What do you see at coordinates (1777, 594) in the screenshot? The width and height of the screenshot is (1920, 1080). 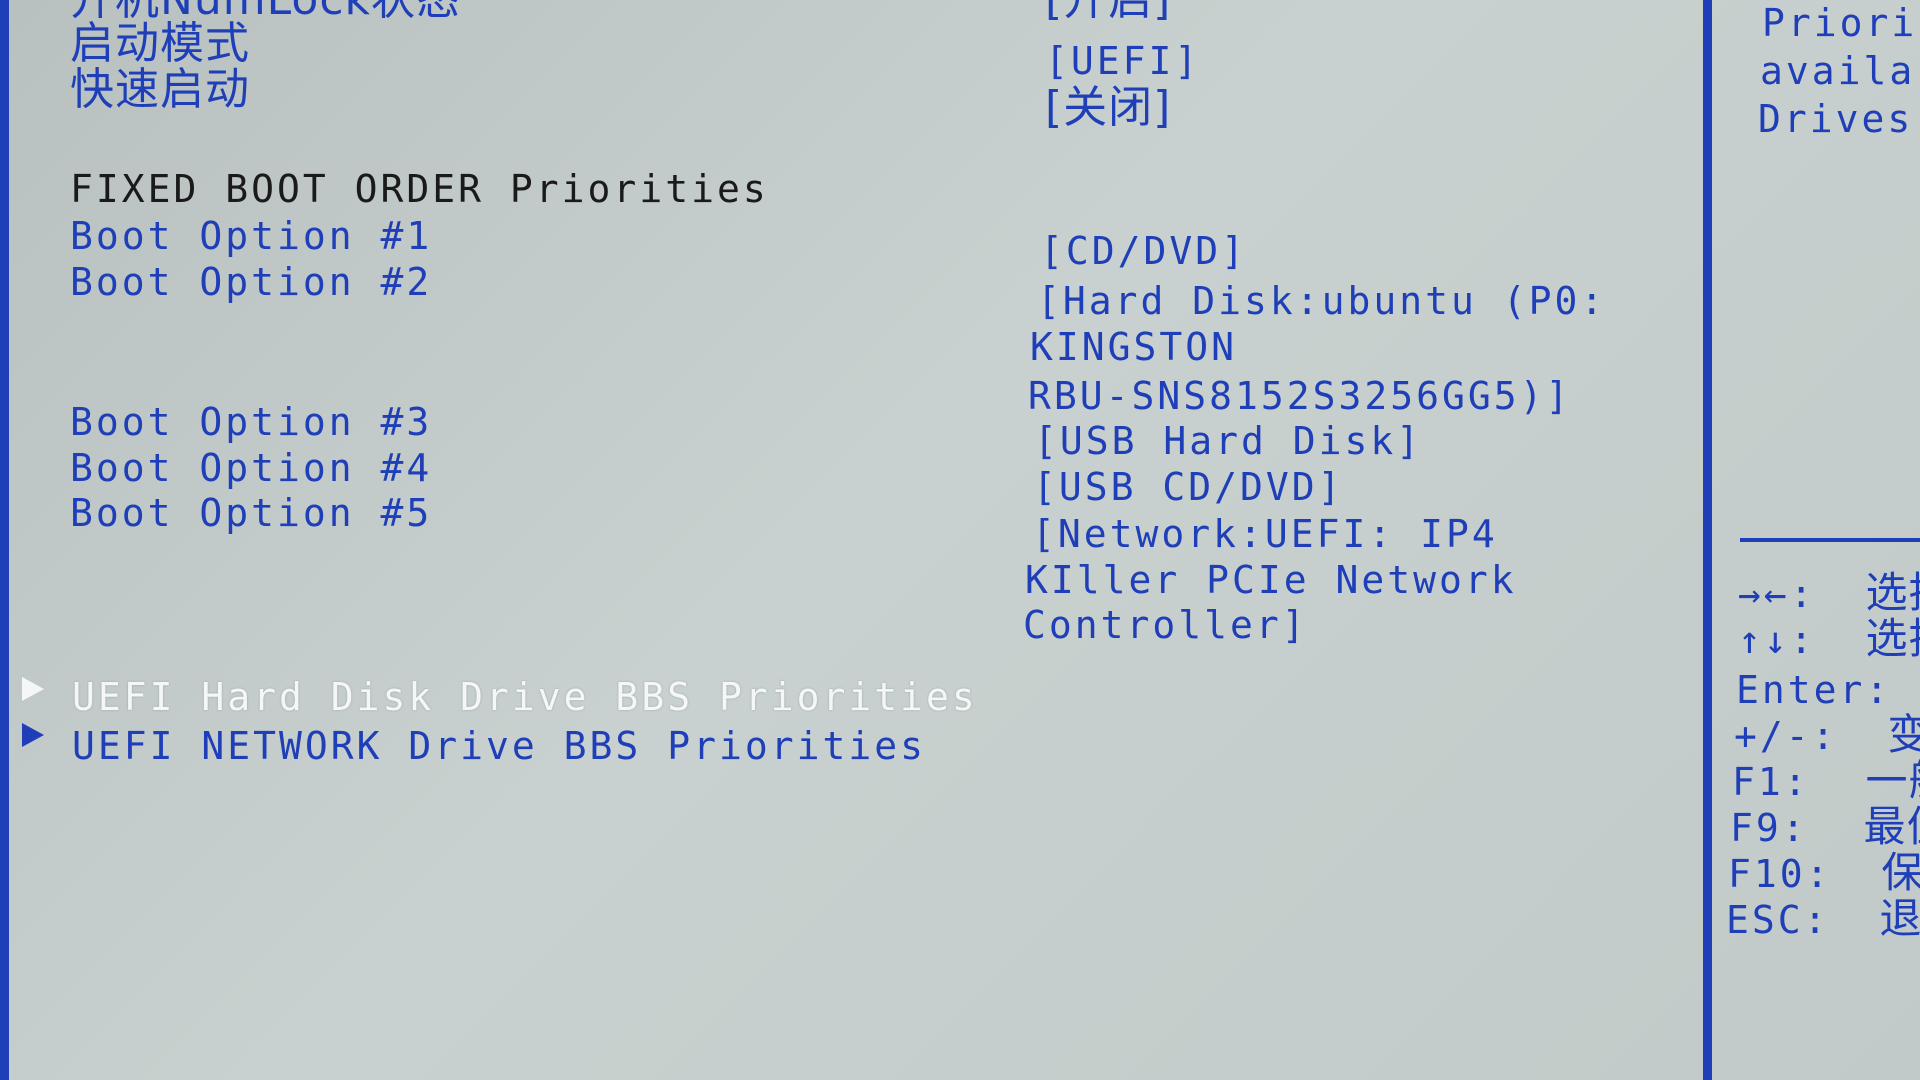 I see `help-key-label: →←:` at bounding box center [1777, 594].